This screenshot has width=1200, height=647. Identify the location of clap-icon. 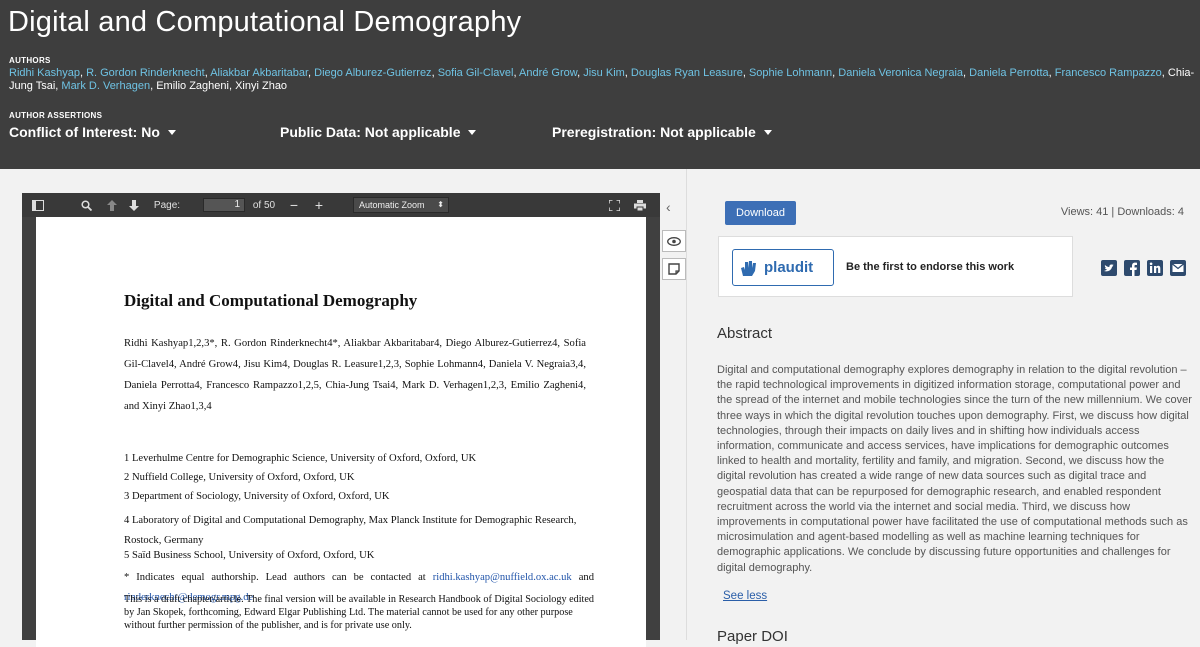
(748, 268).